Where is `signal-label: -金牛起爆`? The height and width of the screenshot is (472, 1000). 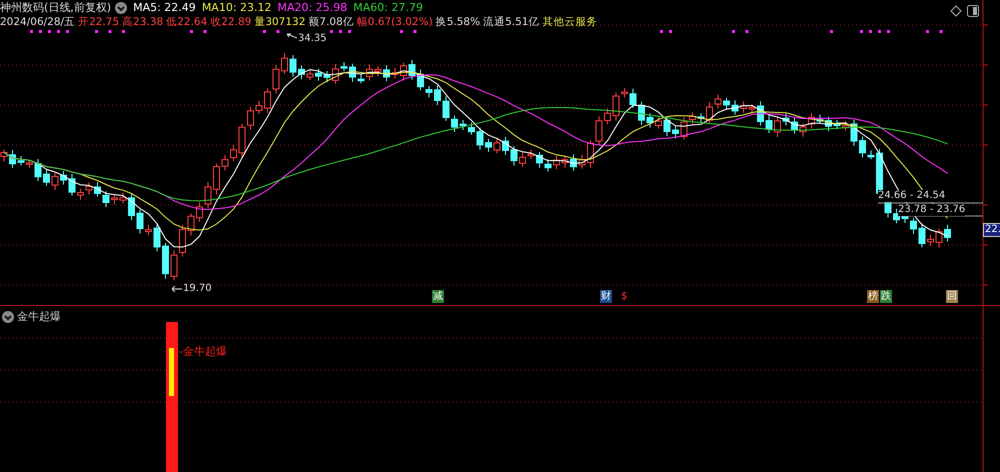
signal-label: -金牛起爆 is located at coordinates (203, 351).